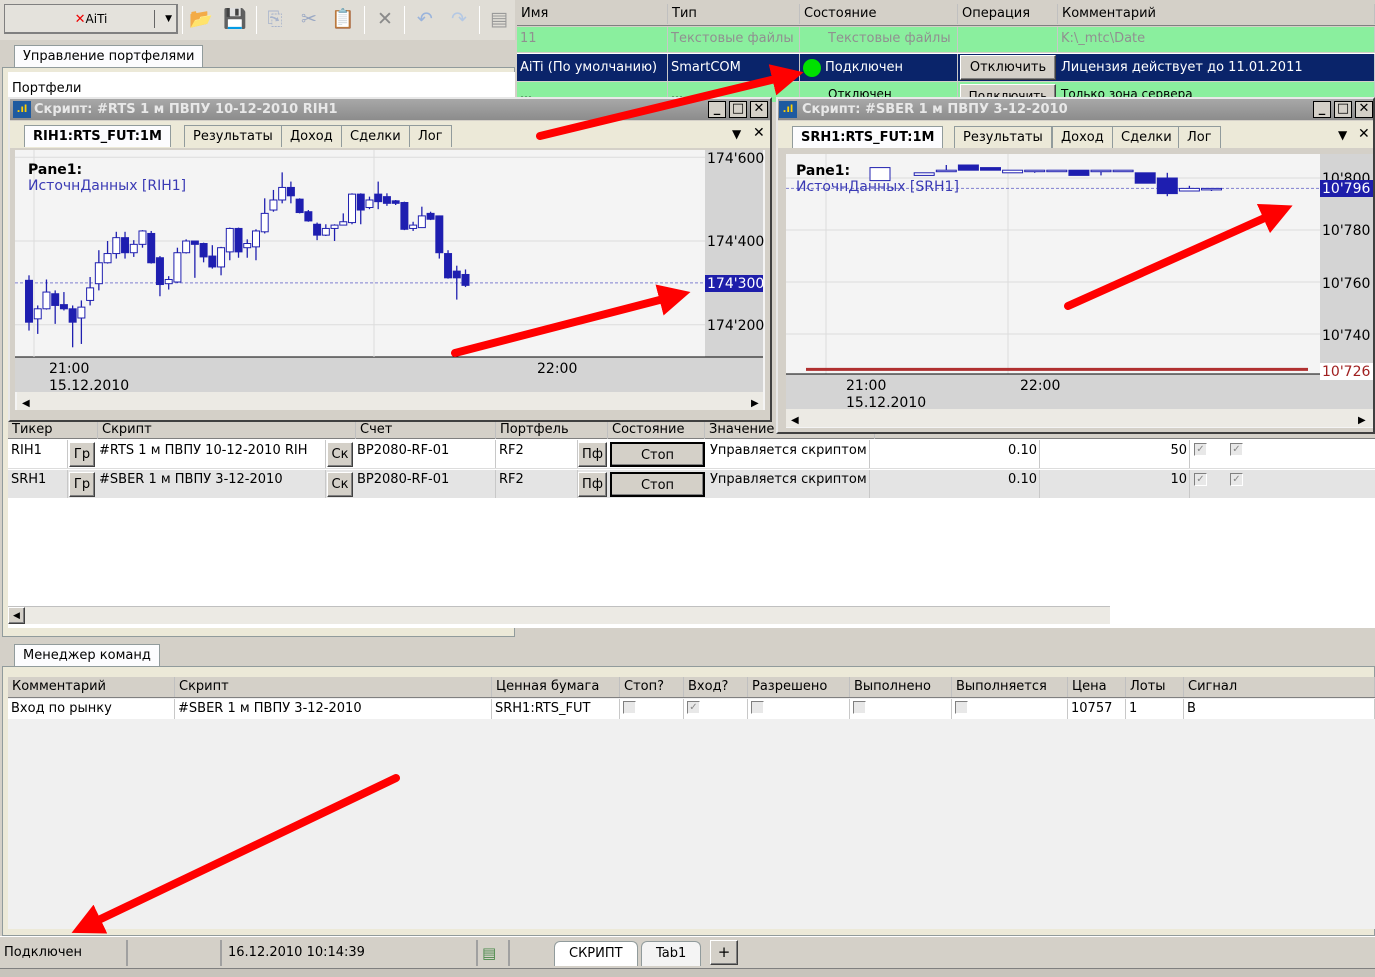 Image resolution: width=1375 pixels, height=977 pixels. What do you see at coordinates (592, 14) in the screenshot?
I see `column-header: Имя` at bounding box center [592, 14].